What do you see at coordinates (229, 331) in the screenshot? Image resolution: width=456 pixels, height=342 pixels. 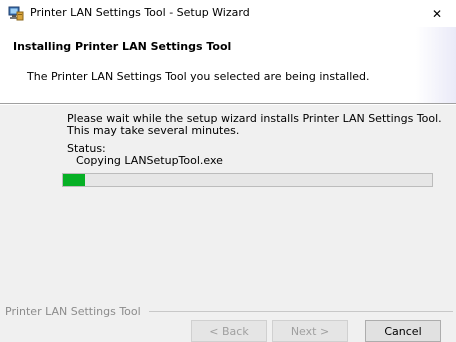 I see `back-button: < Back` at bounding box center [229, 331].